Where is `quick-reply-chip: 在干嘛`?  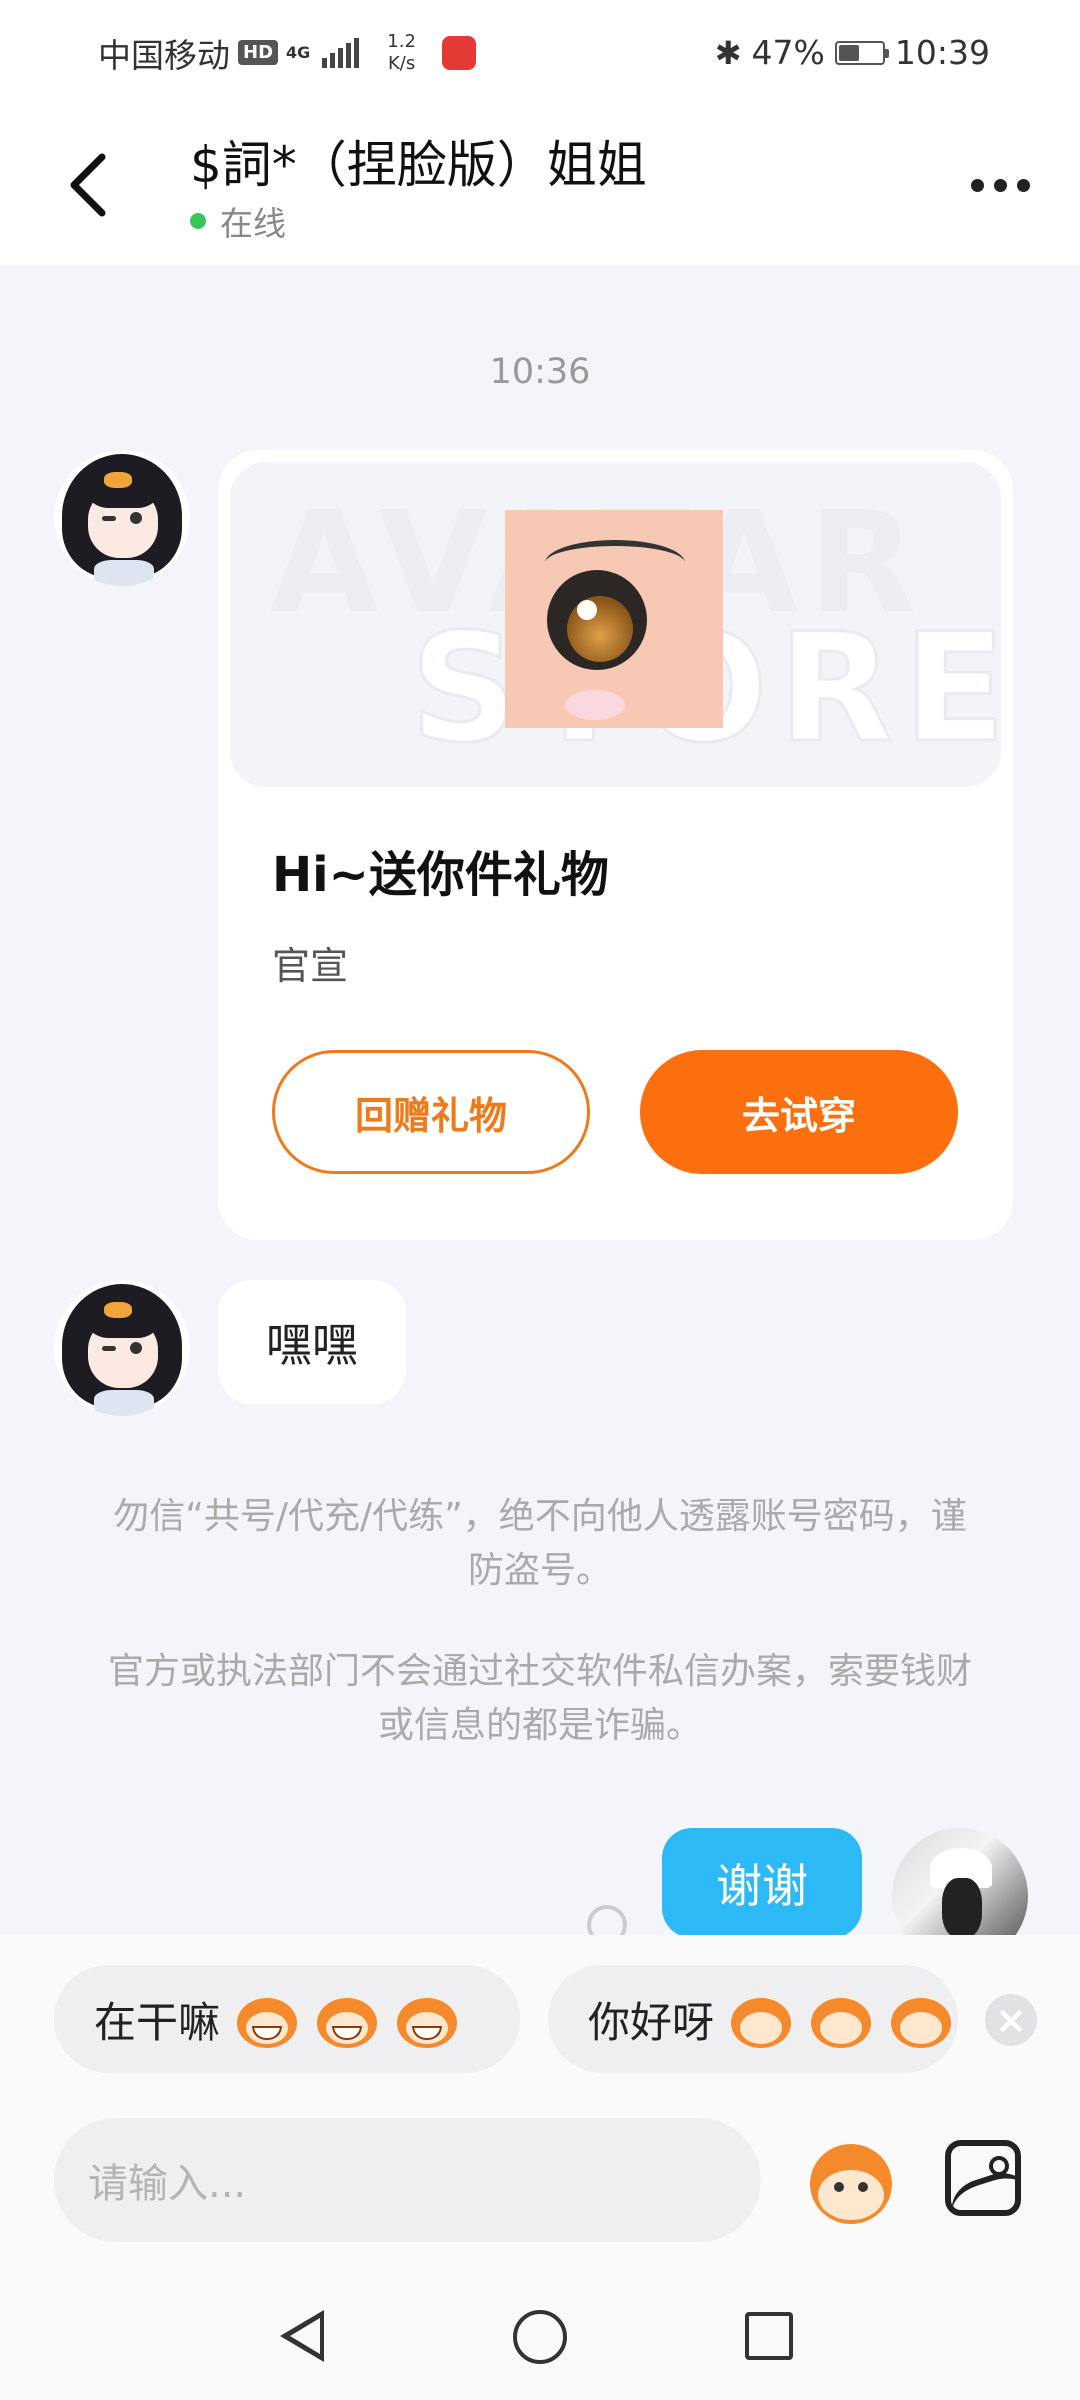
quick-reply-chip: 在干嘛 is located at coordinates (287, 2019).